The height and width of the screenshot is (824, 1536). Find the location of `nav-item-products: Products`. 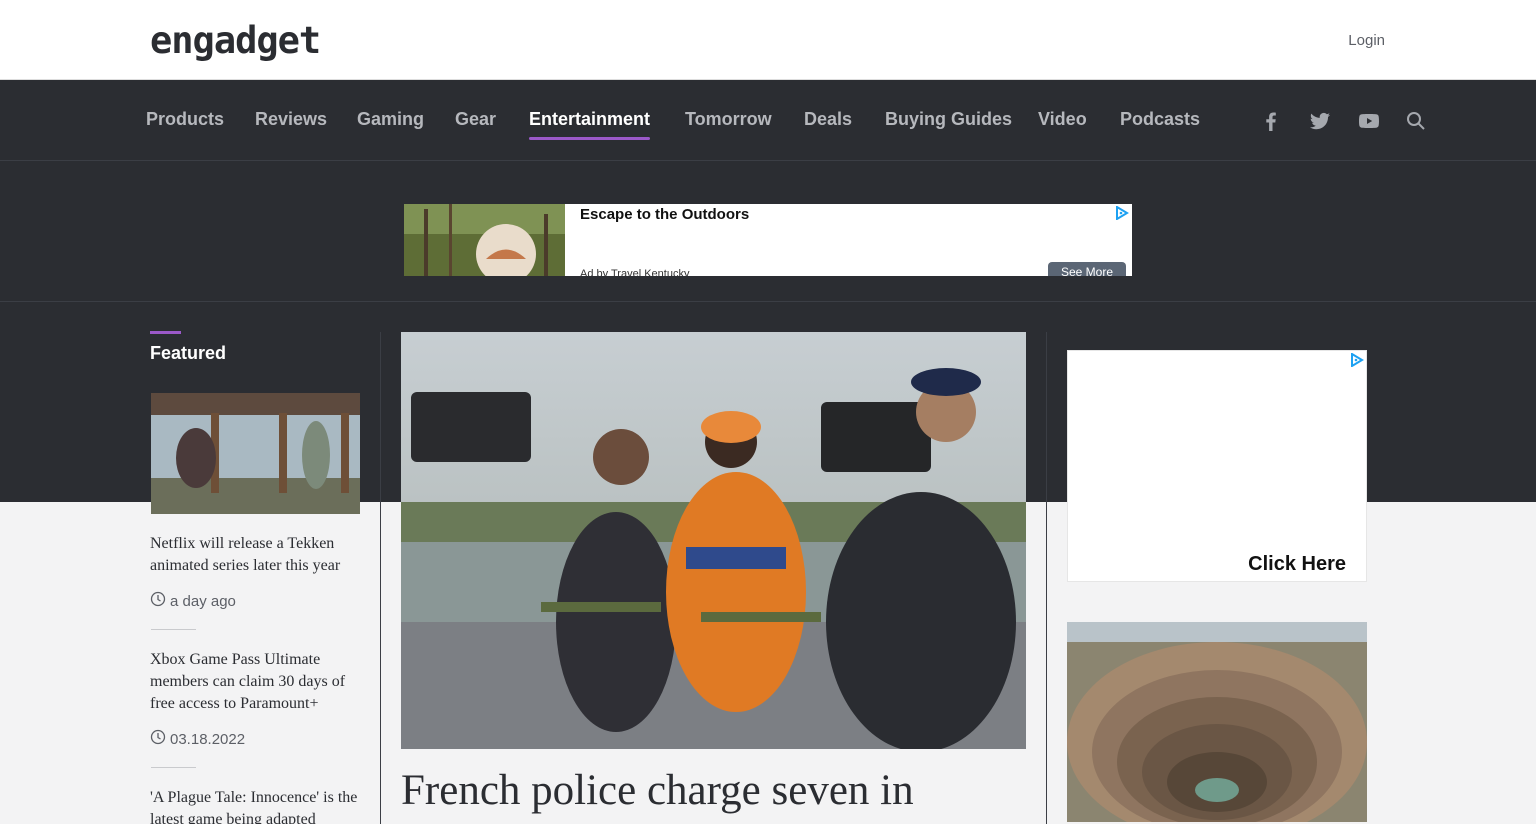

nav-item-products: Products is located at coordinates (185, 119).